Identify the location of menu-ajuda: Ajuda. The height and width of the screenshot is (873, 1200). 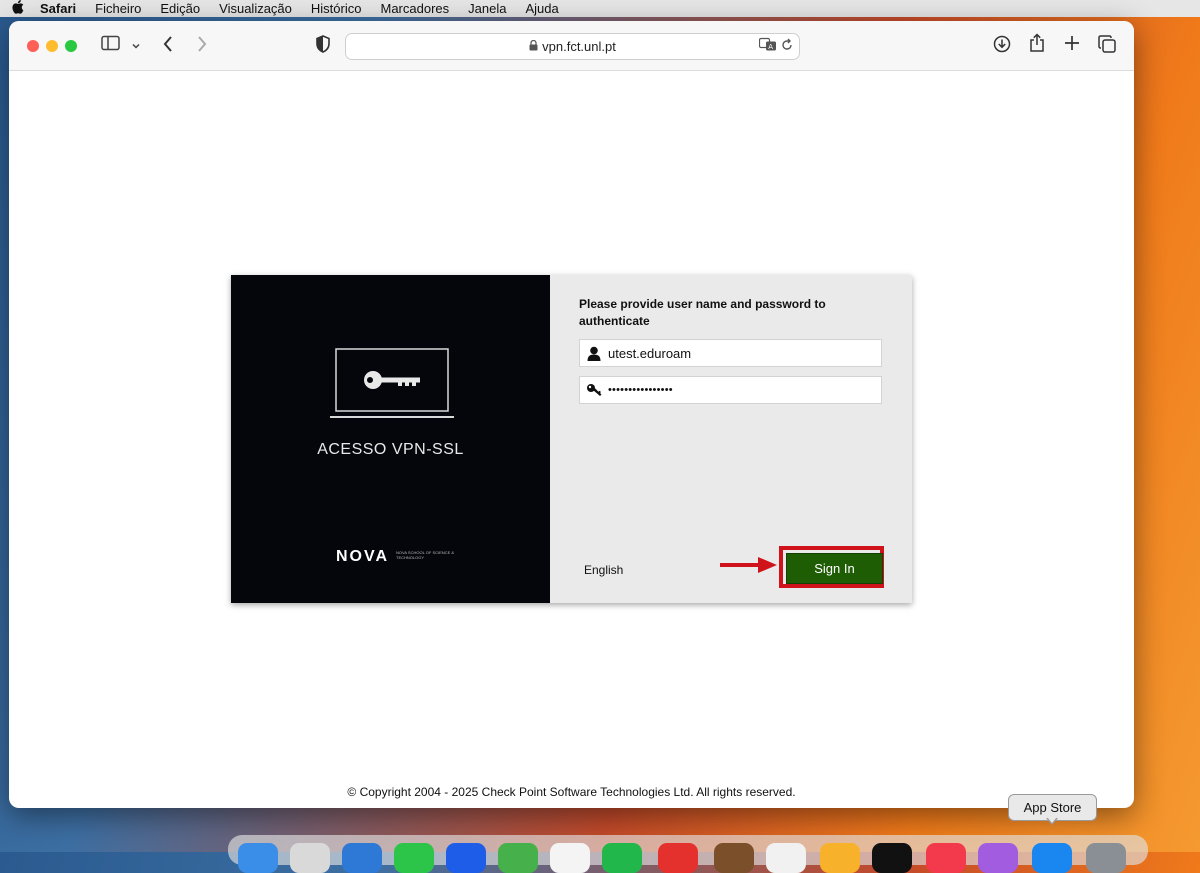
(541, 8).